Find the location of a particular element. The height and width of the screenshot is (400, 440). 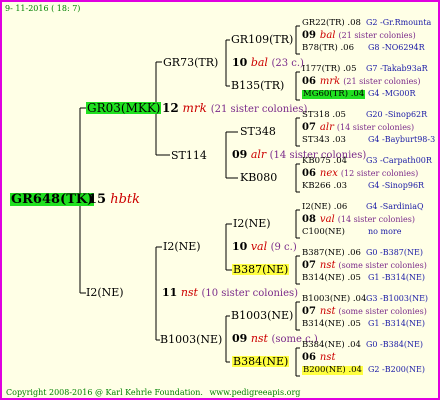

gen4-top-label: ST318 .05 is located at coordinates (324, 115).